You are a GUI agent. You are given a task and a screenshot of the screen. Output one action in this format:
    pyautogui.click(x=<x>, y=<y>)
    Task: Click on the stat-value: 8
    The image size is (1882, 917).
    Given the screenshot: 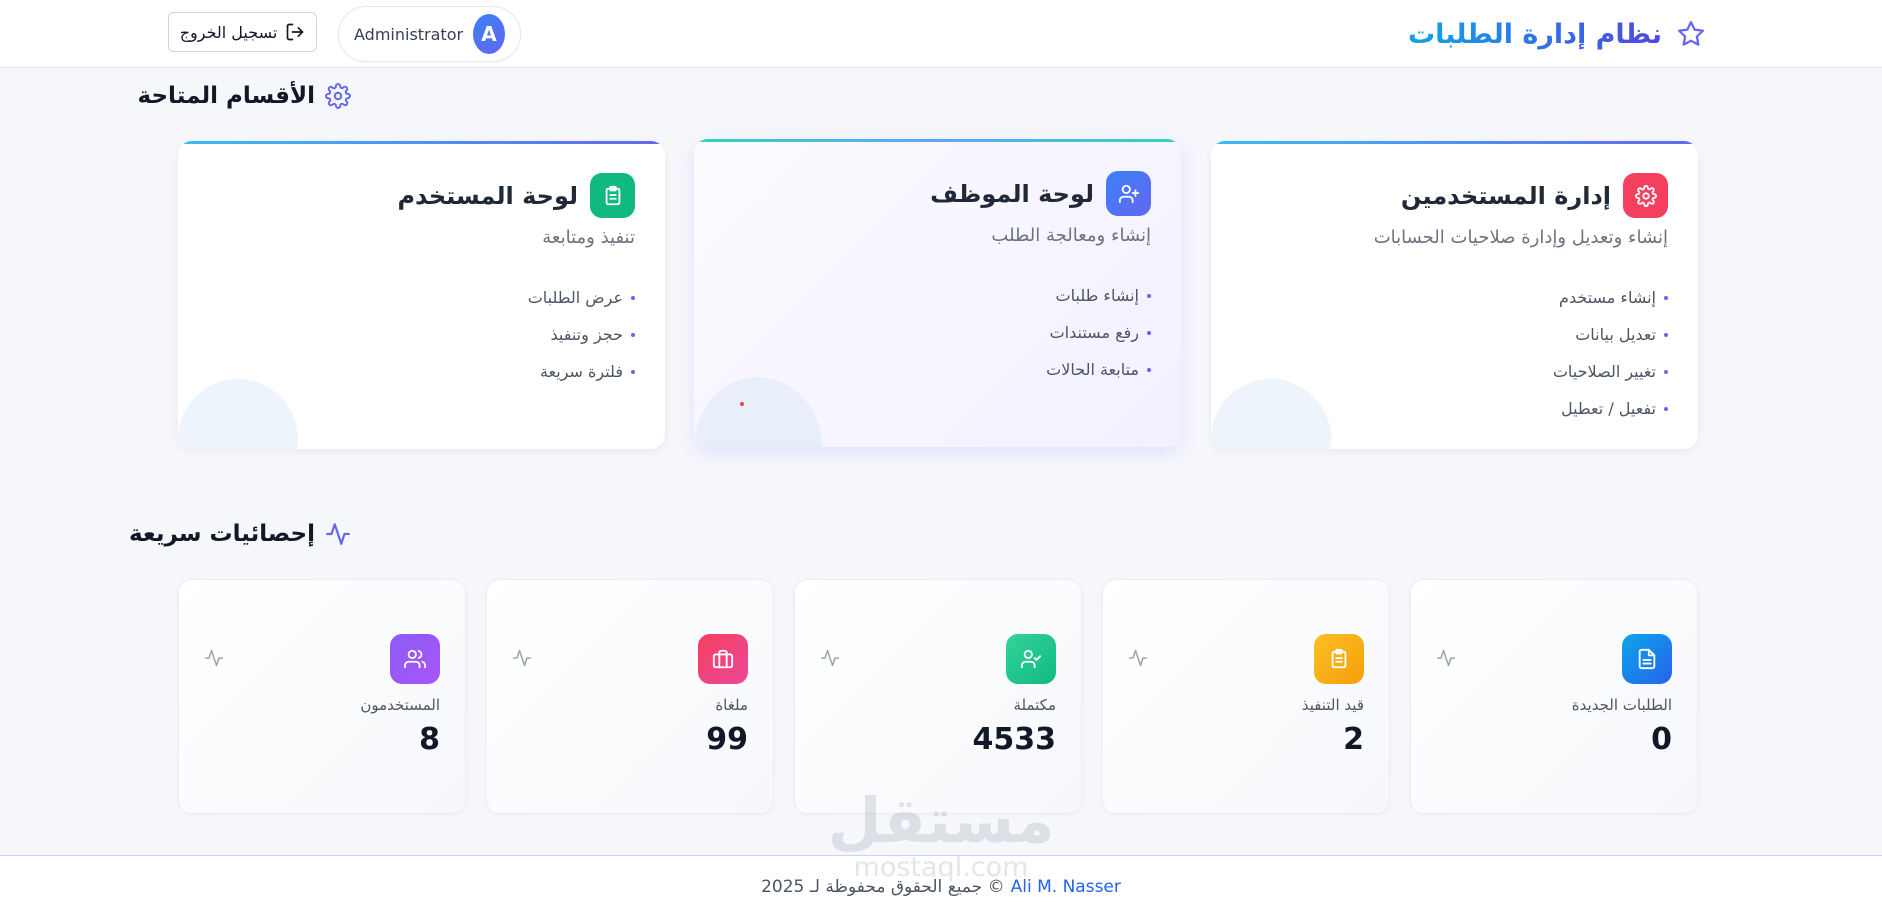 What is the action you would take?
    pyautogui.click(x=429, y=739)
    